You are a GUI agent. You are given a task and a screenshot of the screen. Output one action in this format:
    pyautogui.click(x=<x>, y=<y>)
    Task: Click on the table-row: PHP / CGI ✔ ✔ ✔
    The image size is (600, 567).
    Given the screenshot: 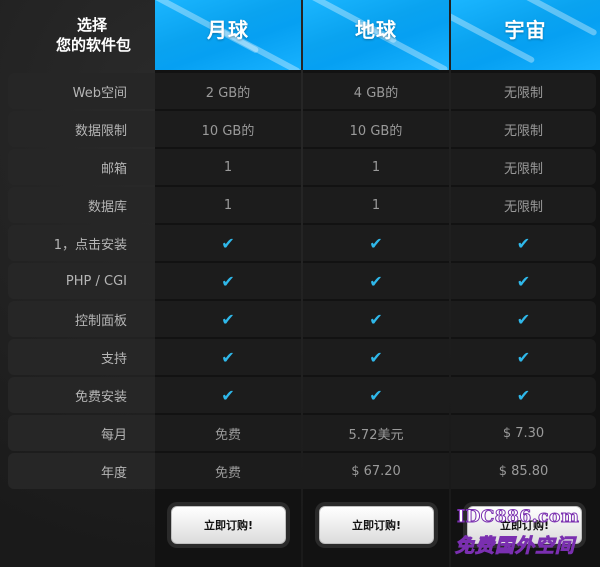 What is the action you would take?
    pyautogui.click(x=300, y=281)
    